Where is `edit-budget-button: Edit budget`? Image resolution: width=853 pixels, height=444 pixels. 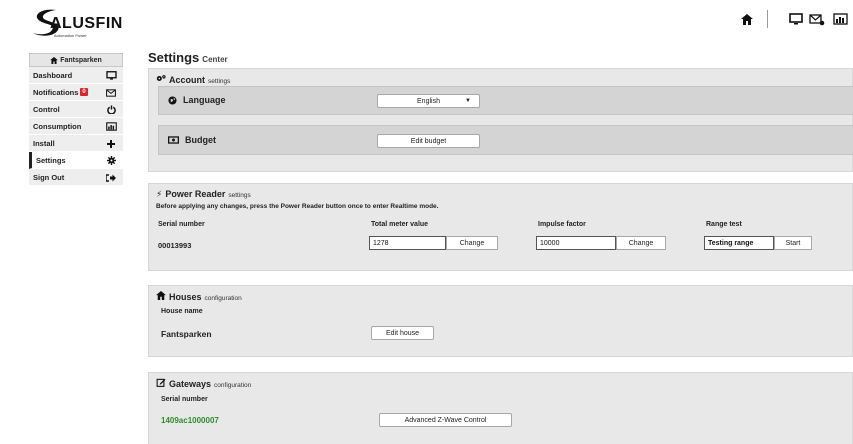
edit-budget-button: Edit budget is located at coordinates (428, 141).